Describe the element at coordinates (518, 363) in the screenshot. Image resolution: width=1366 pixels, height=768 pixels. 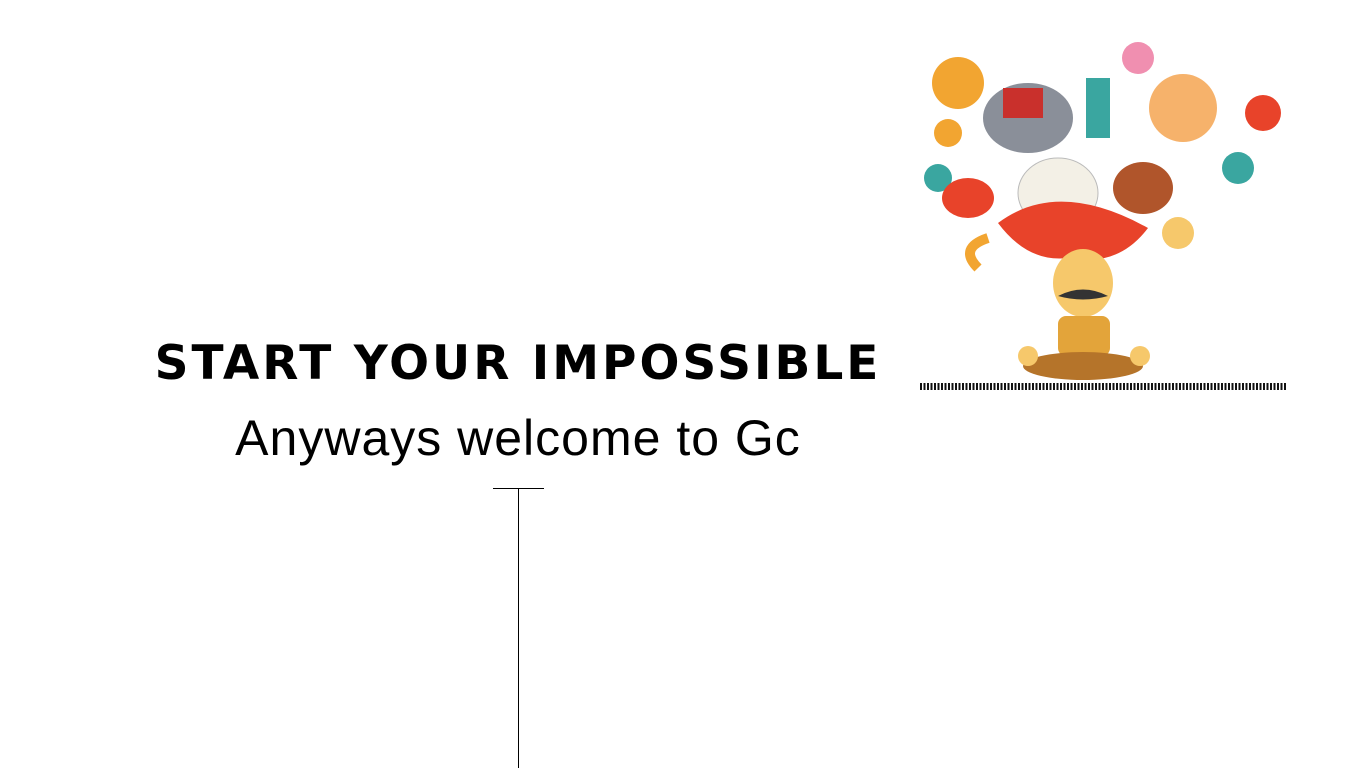
I see `headline: START YOUR IMPOSSIBLE` at that location.